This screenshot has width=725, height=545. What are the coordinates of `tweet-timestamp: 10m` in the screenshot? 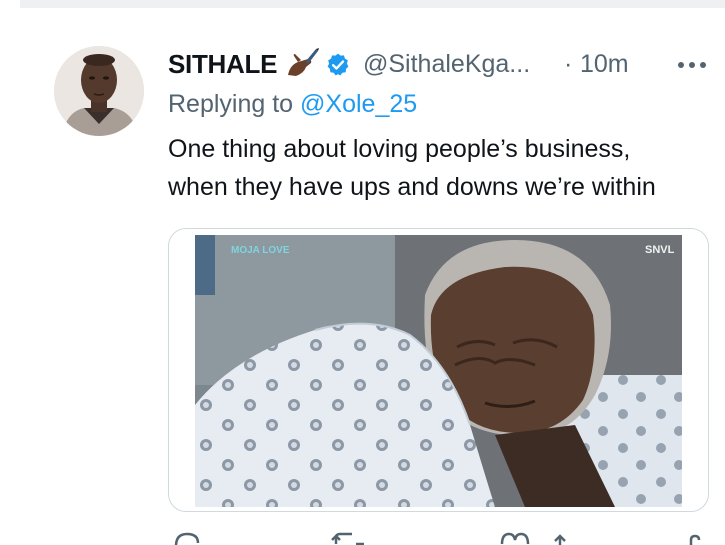 It's located at (604, 64).